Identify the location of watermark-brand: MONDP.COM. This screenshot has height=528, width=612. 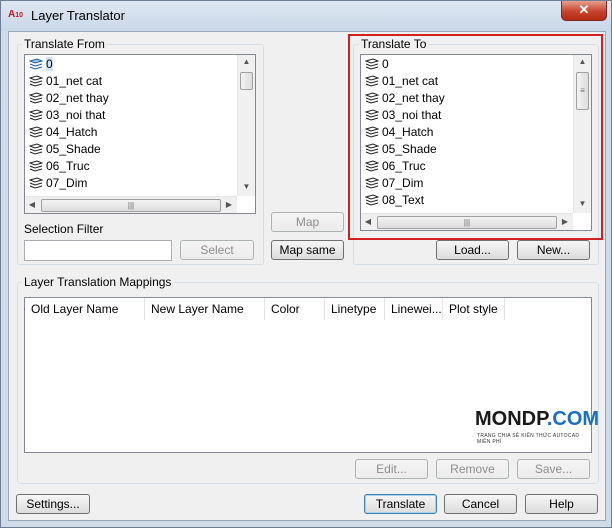
(537, 419).